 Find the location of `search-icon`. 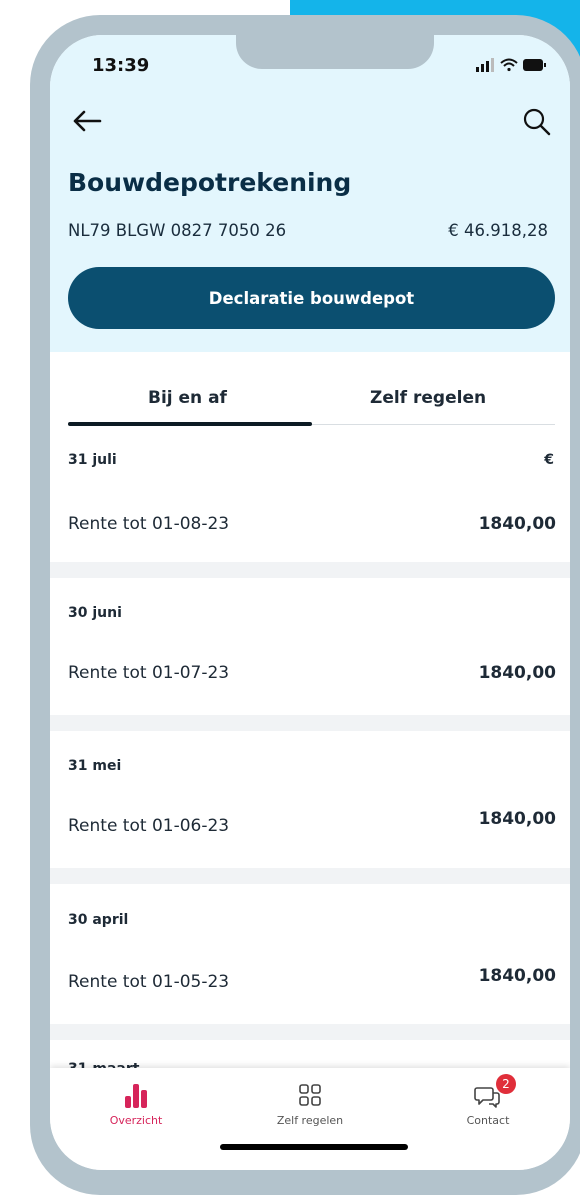

search-icon is located at coordinates (537, 122).